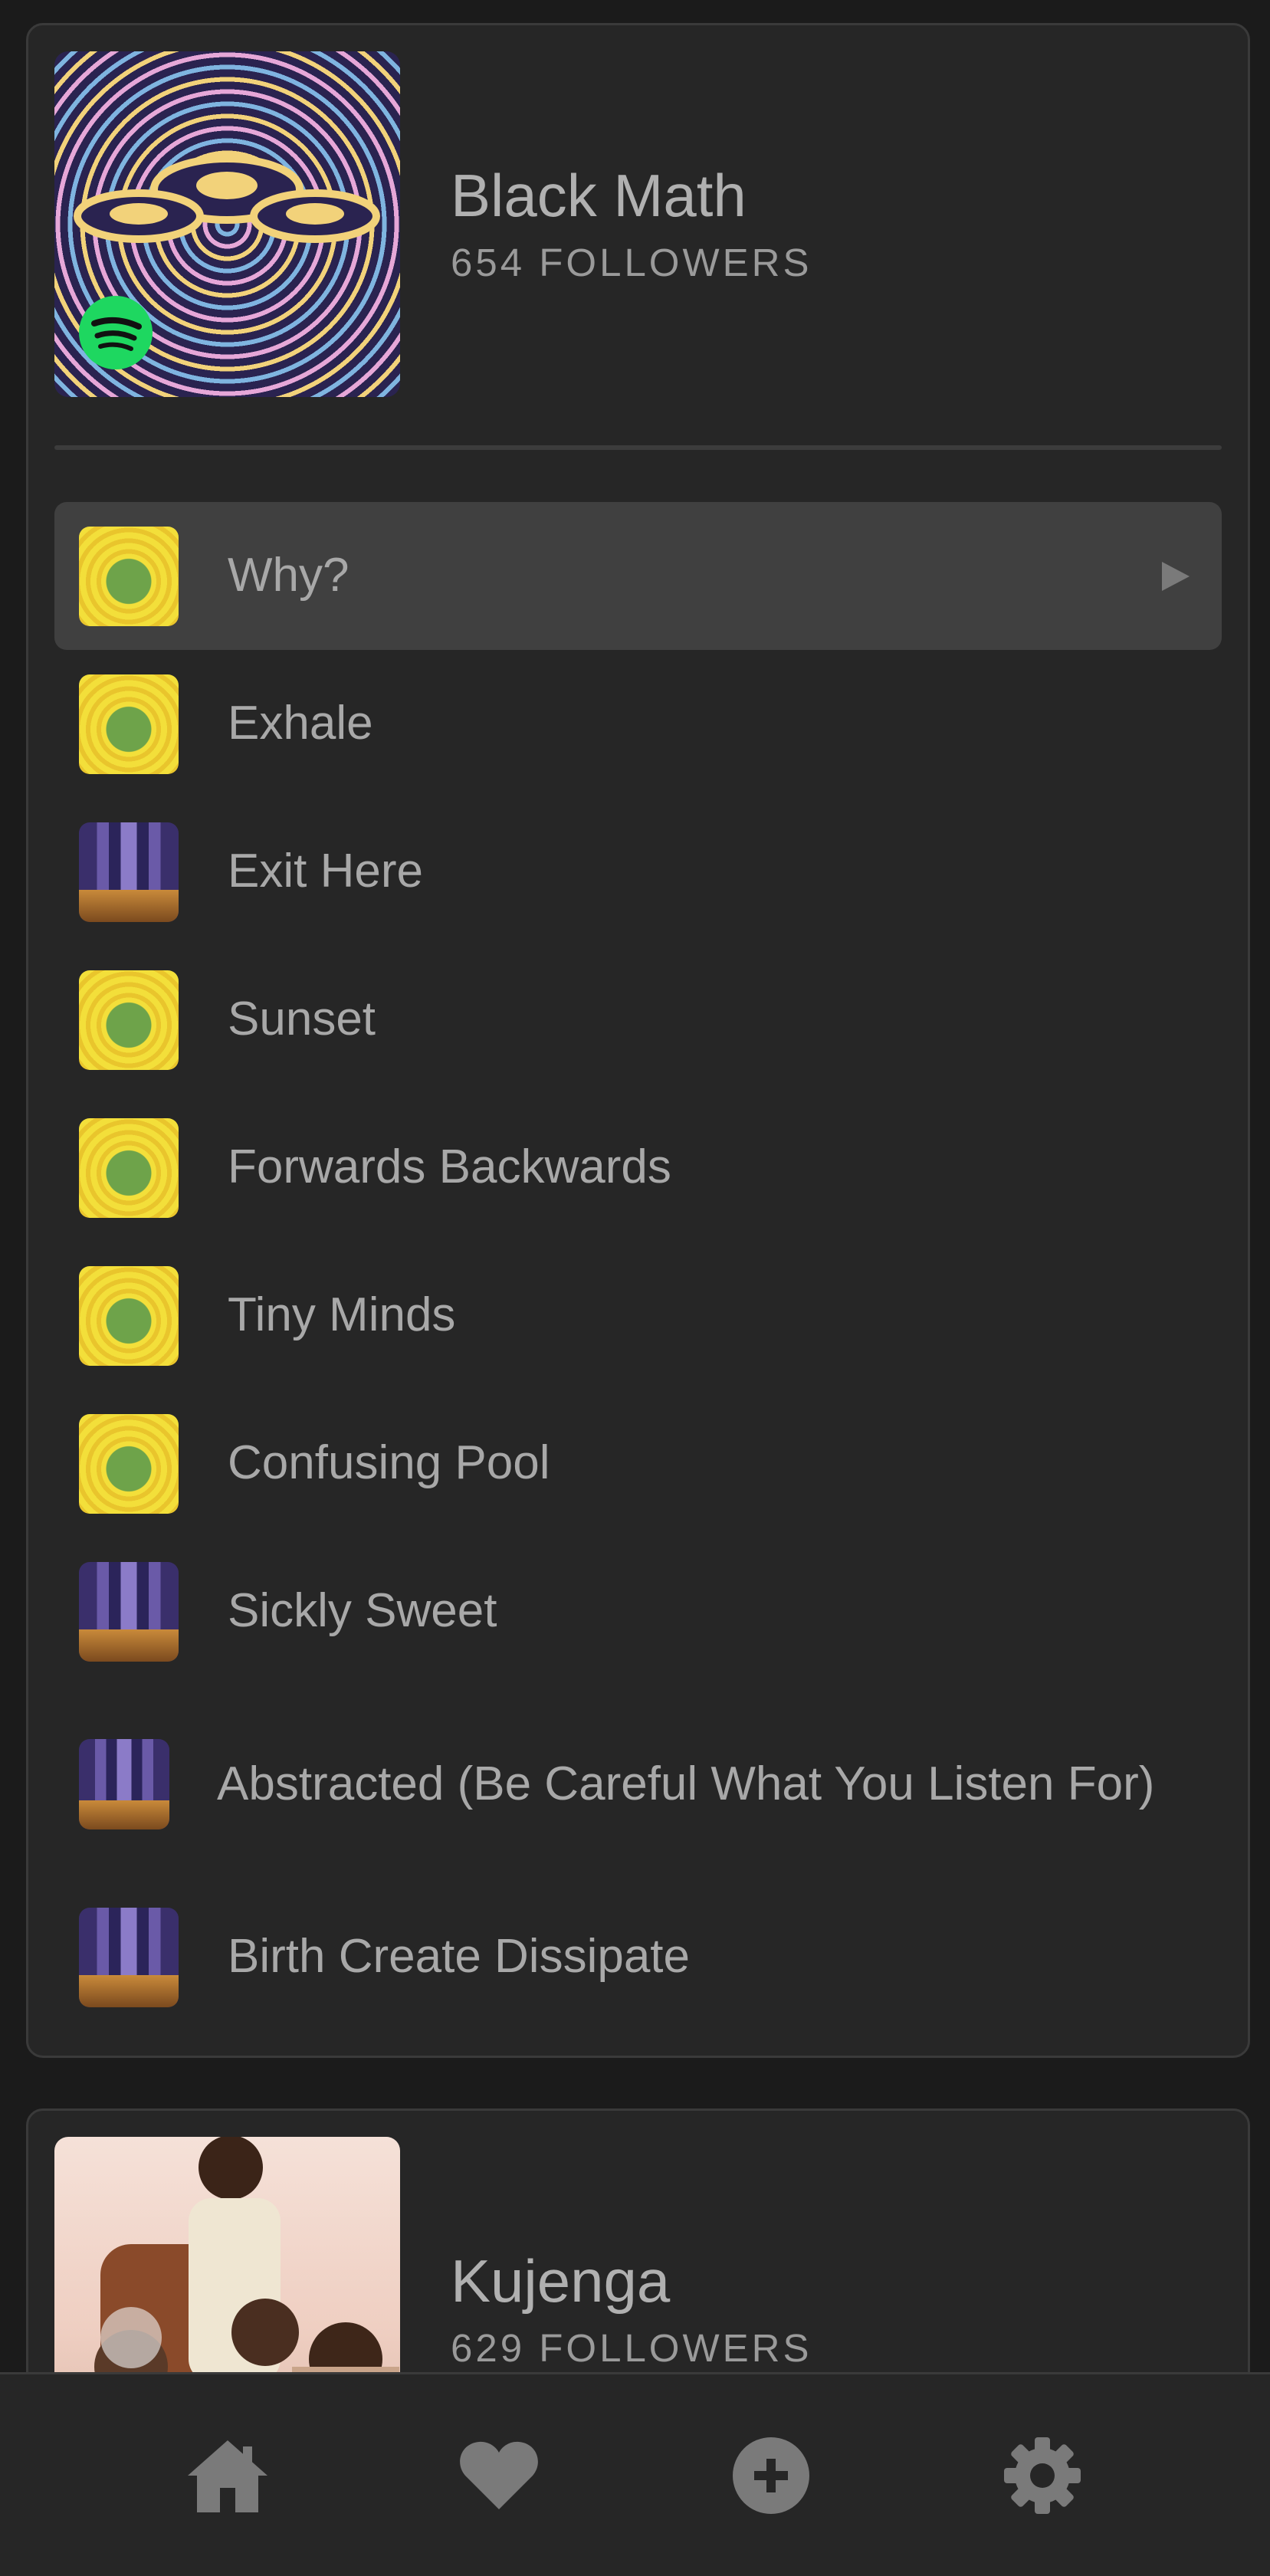  Describe the element at coordinates (116, 332) in the screenshot. I see `spotify-icon` at that location.